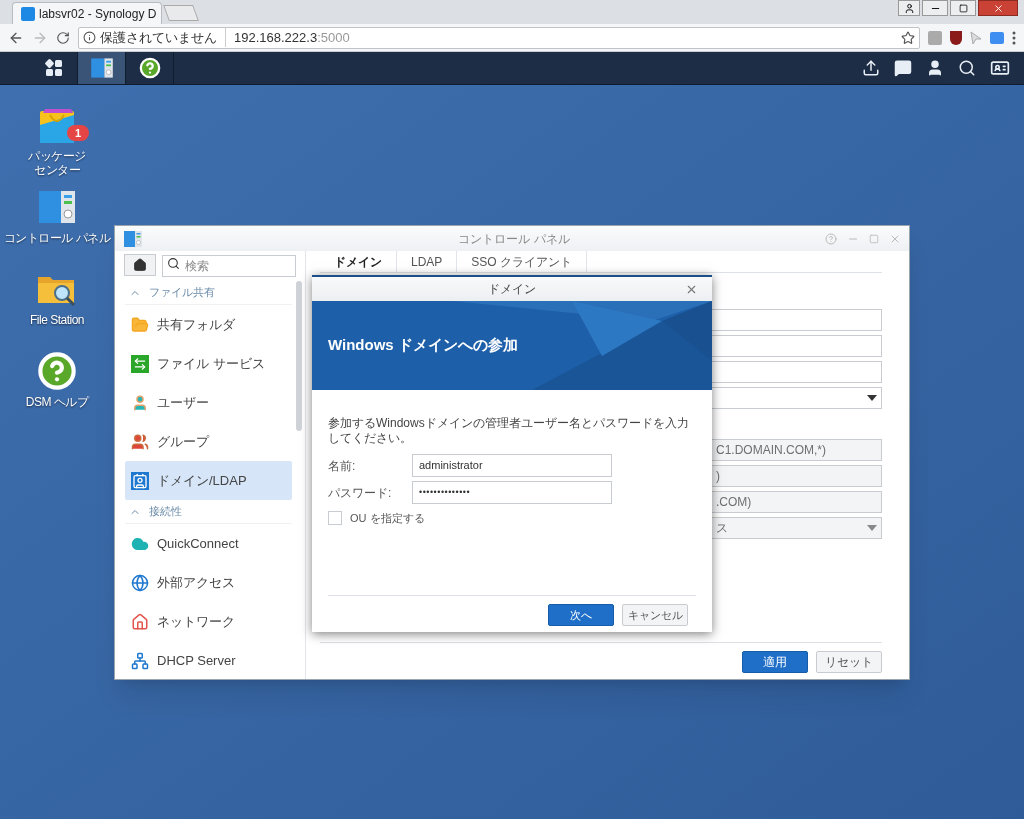  What do you see at coordinates (57, 163) in the screenshot?
I see `desktop-icon-label: パッケージ センター` at bounding box center [57, 163].